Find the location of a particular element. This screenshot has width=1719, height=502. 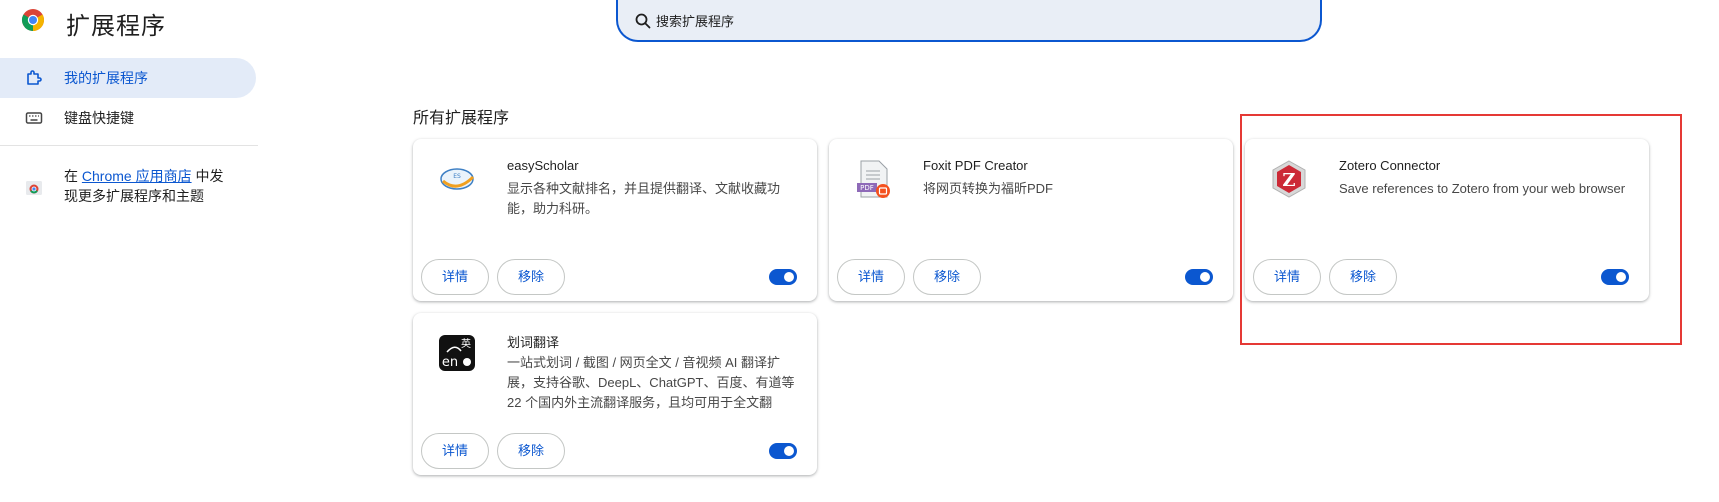

store-note-prefix: 在 is located at coordinates (73, 176).